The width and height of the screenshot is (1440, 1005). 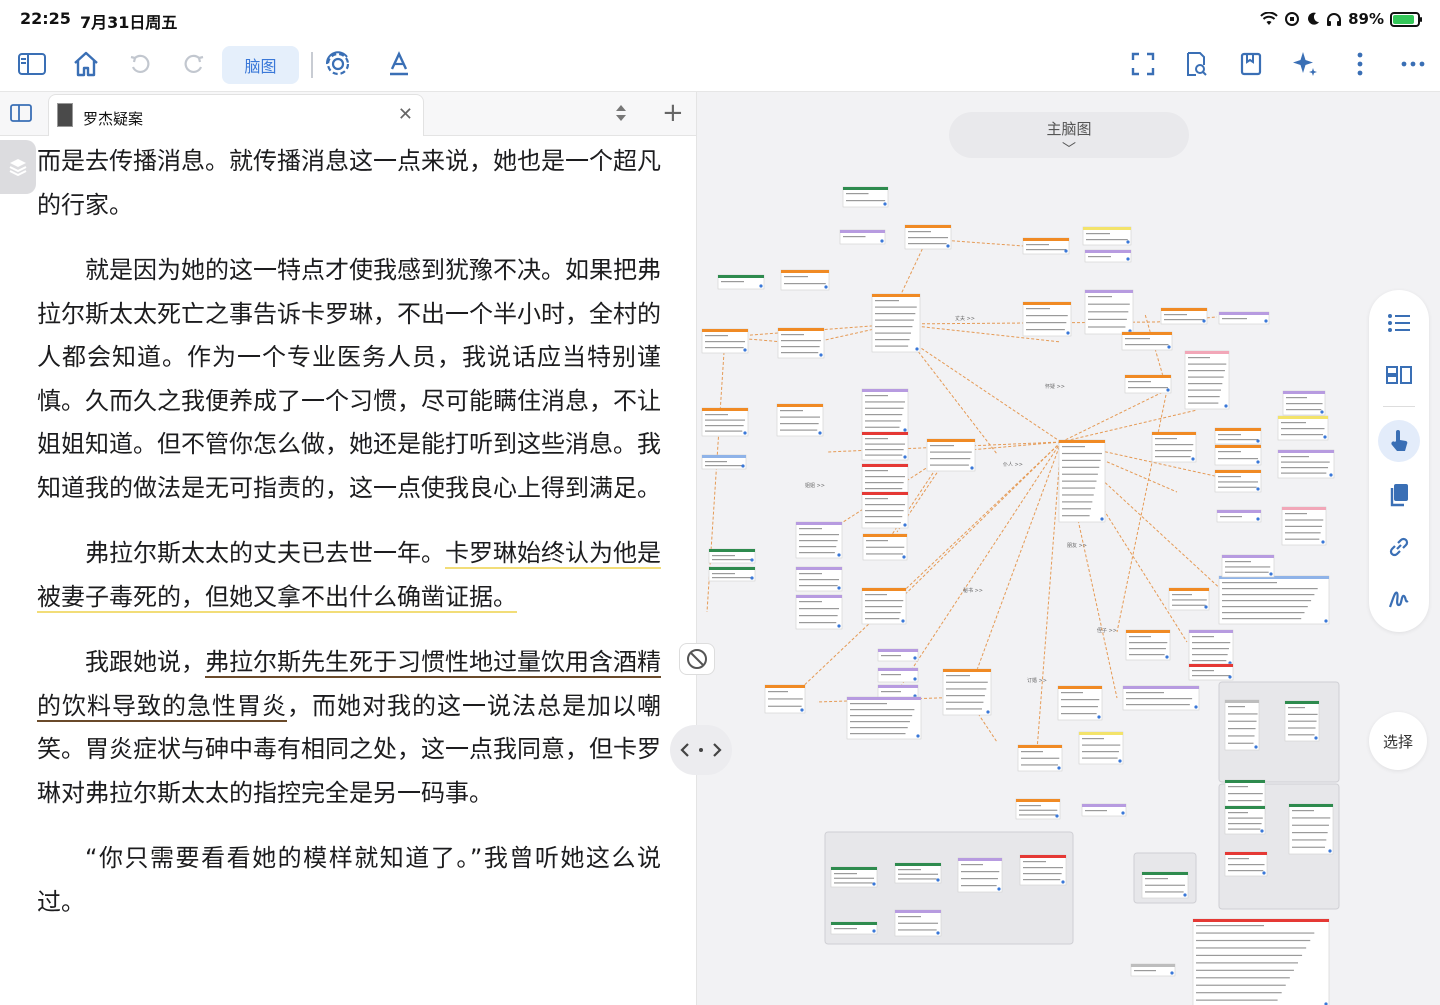 I want to click on split-sidebar-icon, so click(x=21, y=113).